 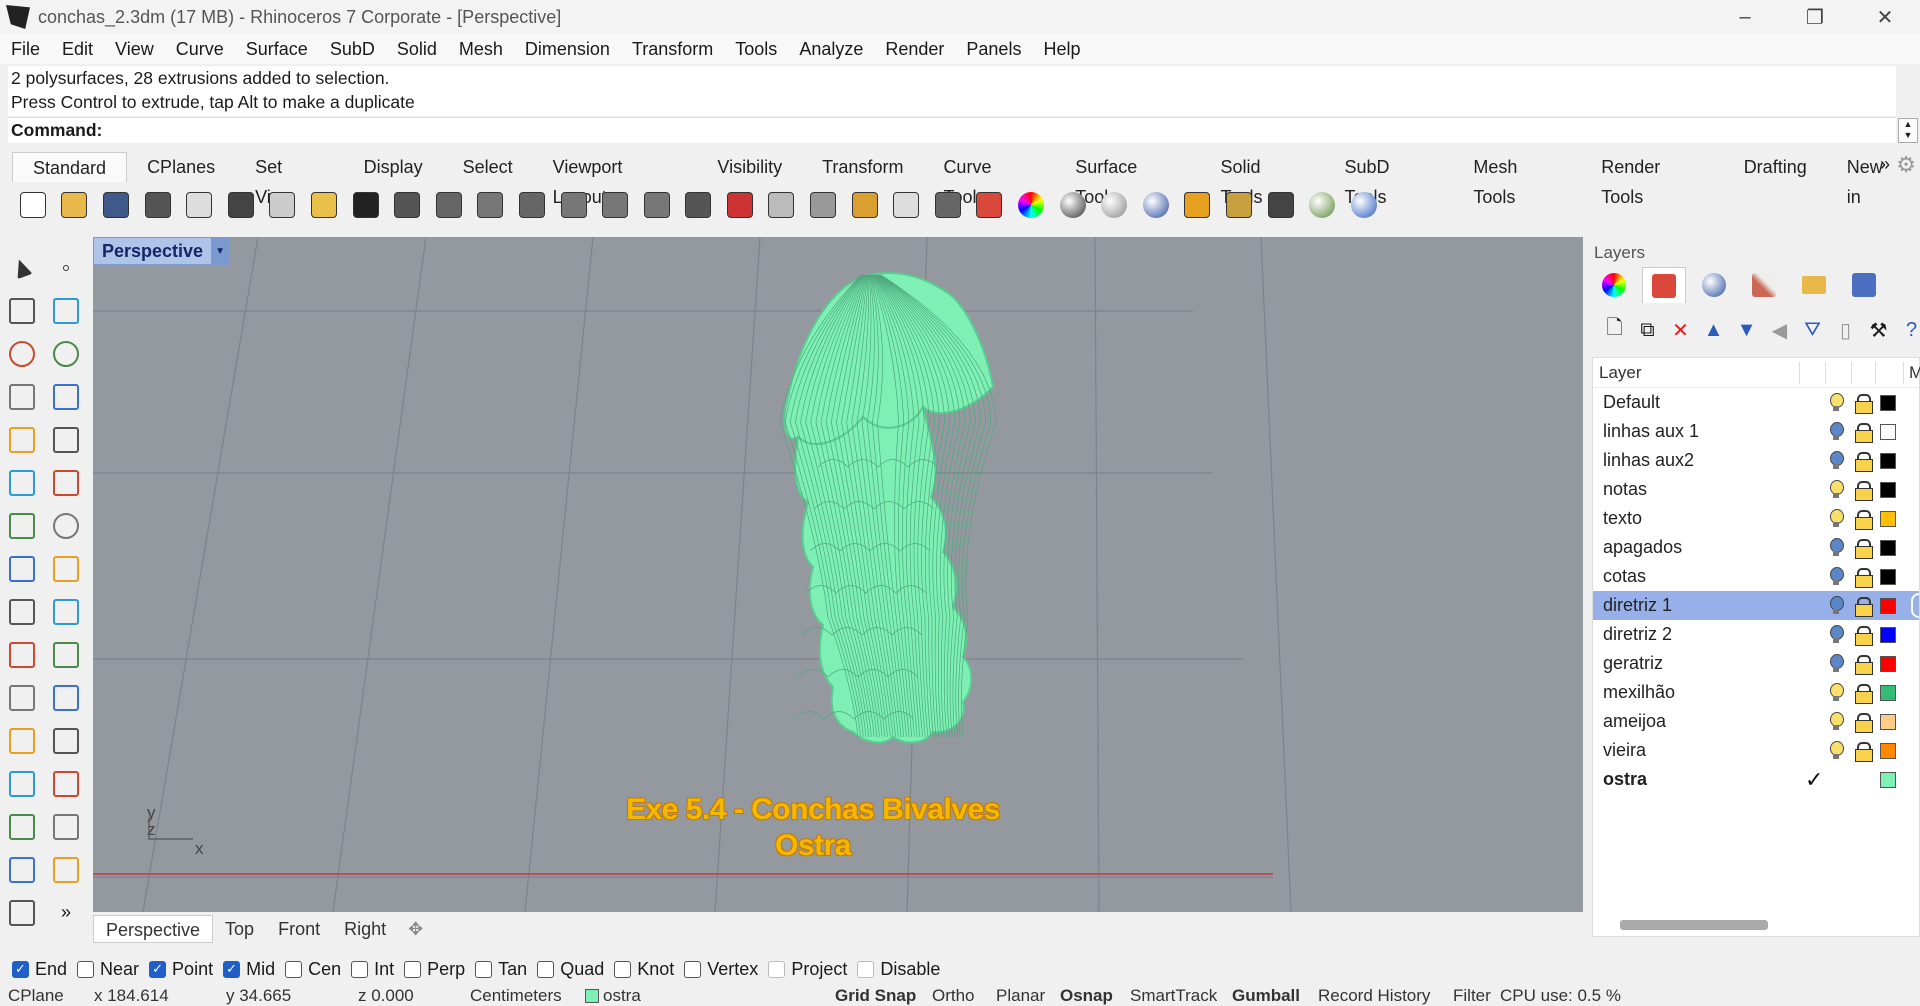 I want to click on fillet-icon, so click(x=22, y=741).